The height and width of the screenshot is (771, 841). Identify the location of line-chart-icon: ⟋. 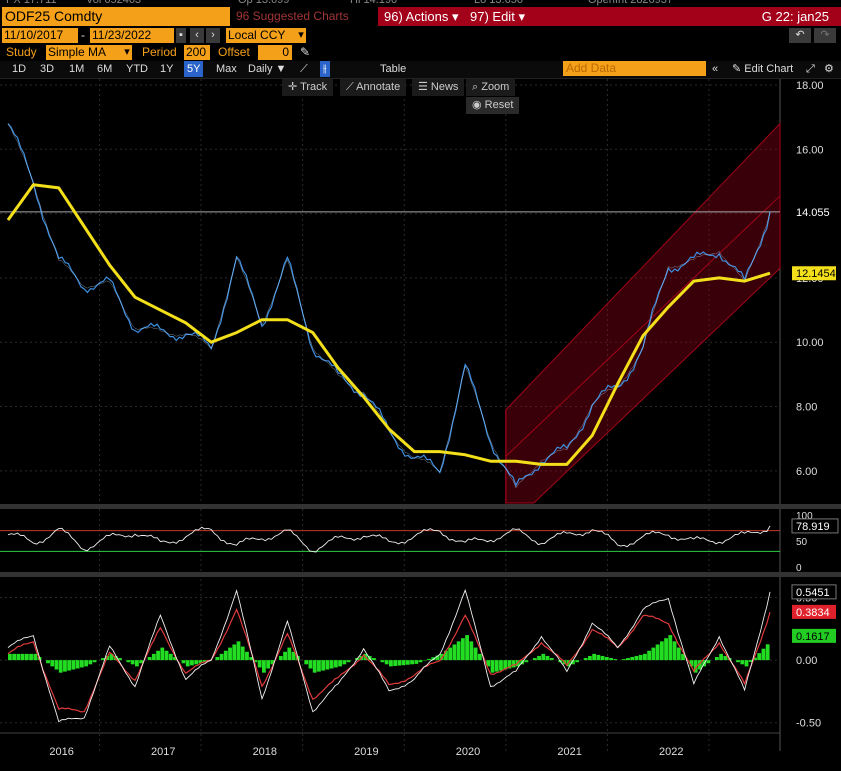
(304, 69).